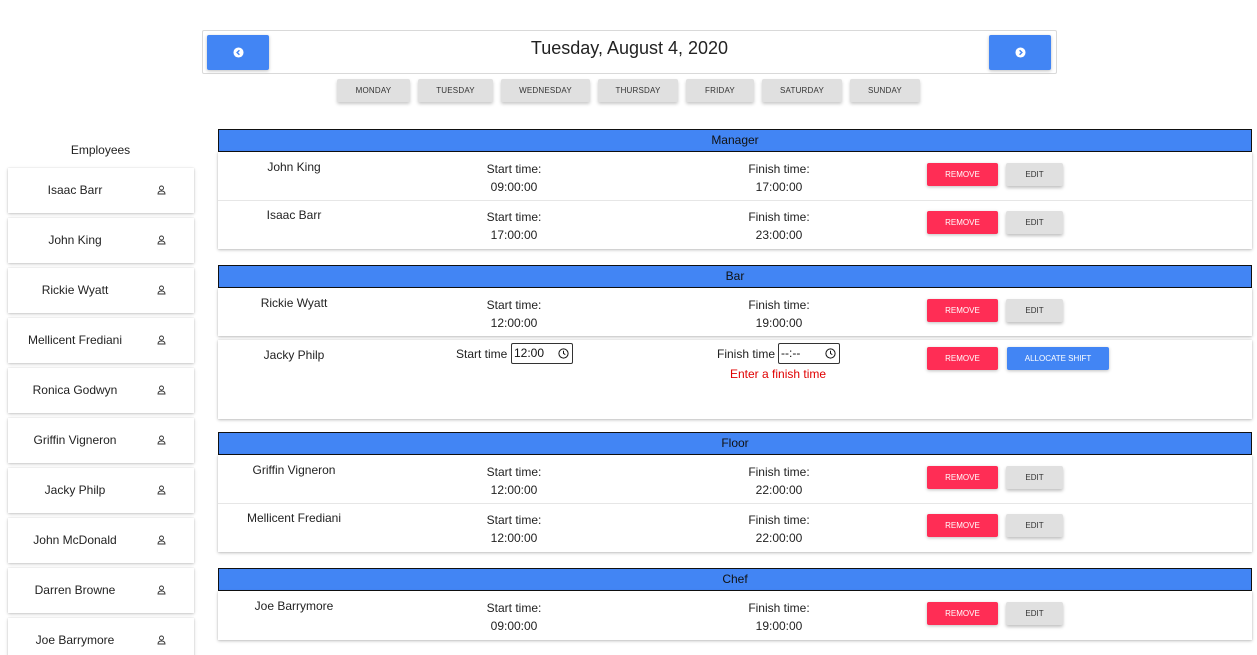  What do you see at coordinates (791, 353) in the screenshot?
I see `finish-time-value: --:--` at bounding box center [791, 353].